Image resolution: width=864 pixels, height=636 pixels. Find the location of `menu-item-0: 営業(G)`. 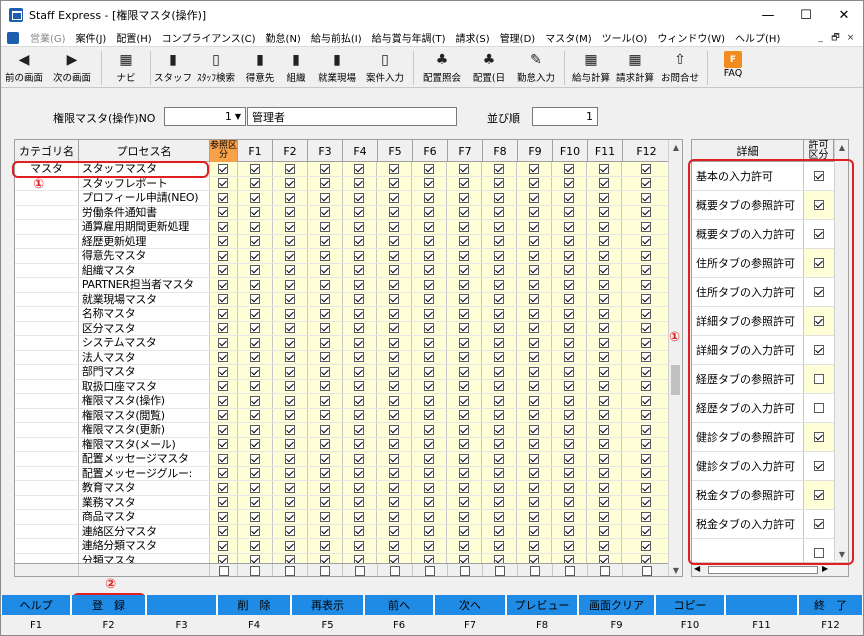

menu-item-0: 営業(G) is located at coordinates (48, 37).